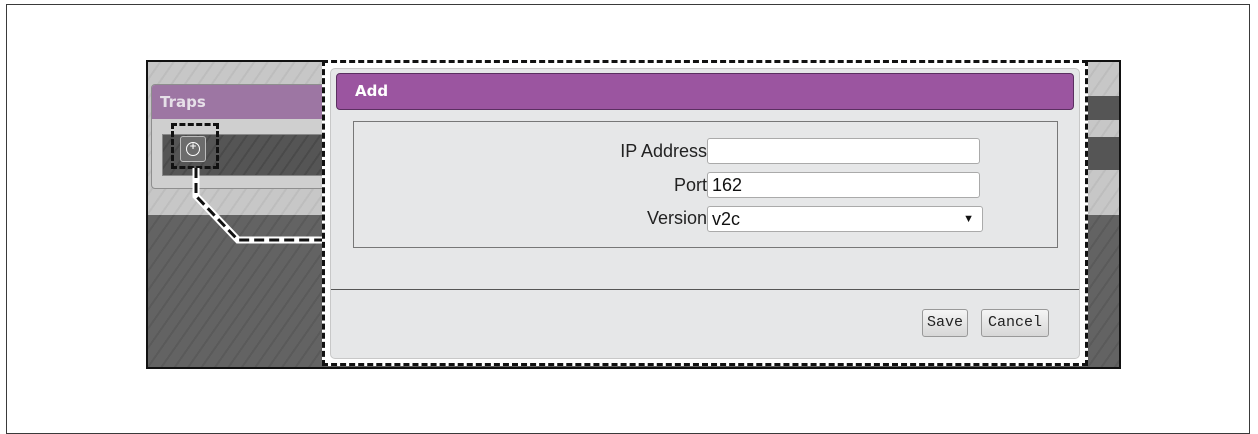  What do you see at coordinates (705, 289) in the screenshot?
I see `dialog-divider` at bounding box center [705, 289].